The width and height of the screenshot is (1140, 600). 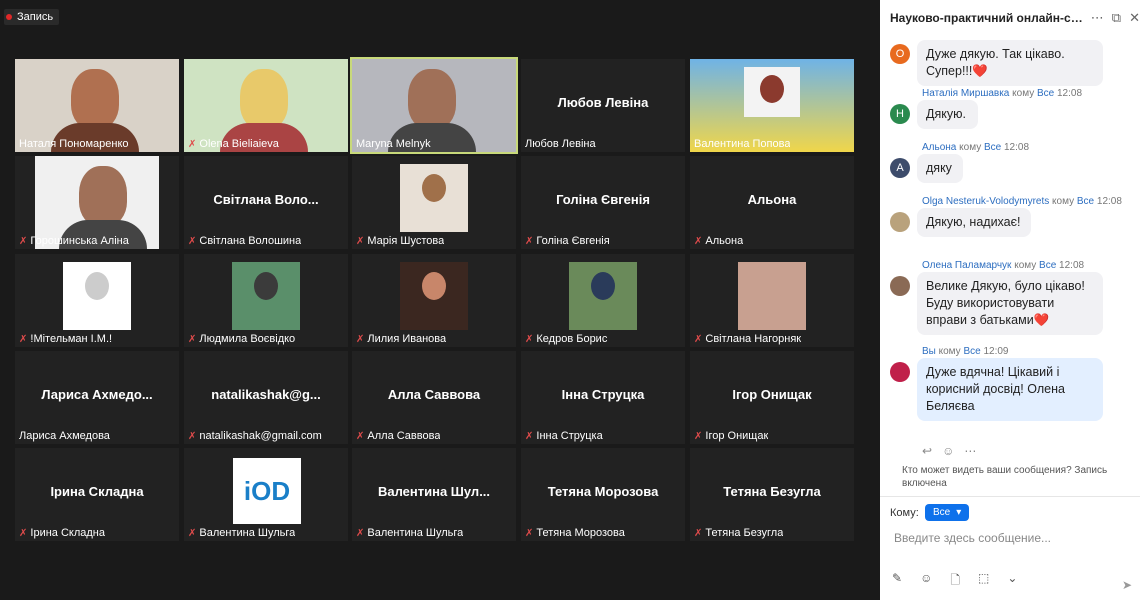 What do you see at coordinates (772, 300) in the screenshot?
I see `participant-tile: ✗ Світлана Нагорняк` at bounding box center [772, 300].